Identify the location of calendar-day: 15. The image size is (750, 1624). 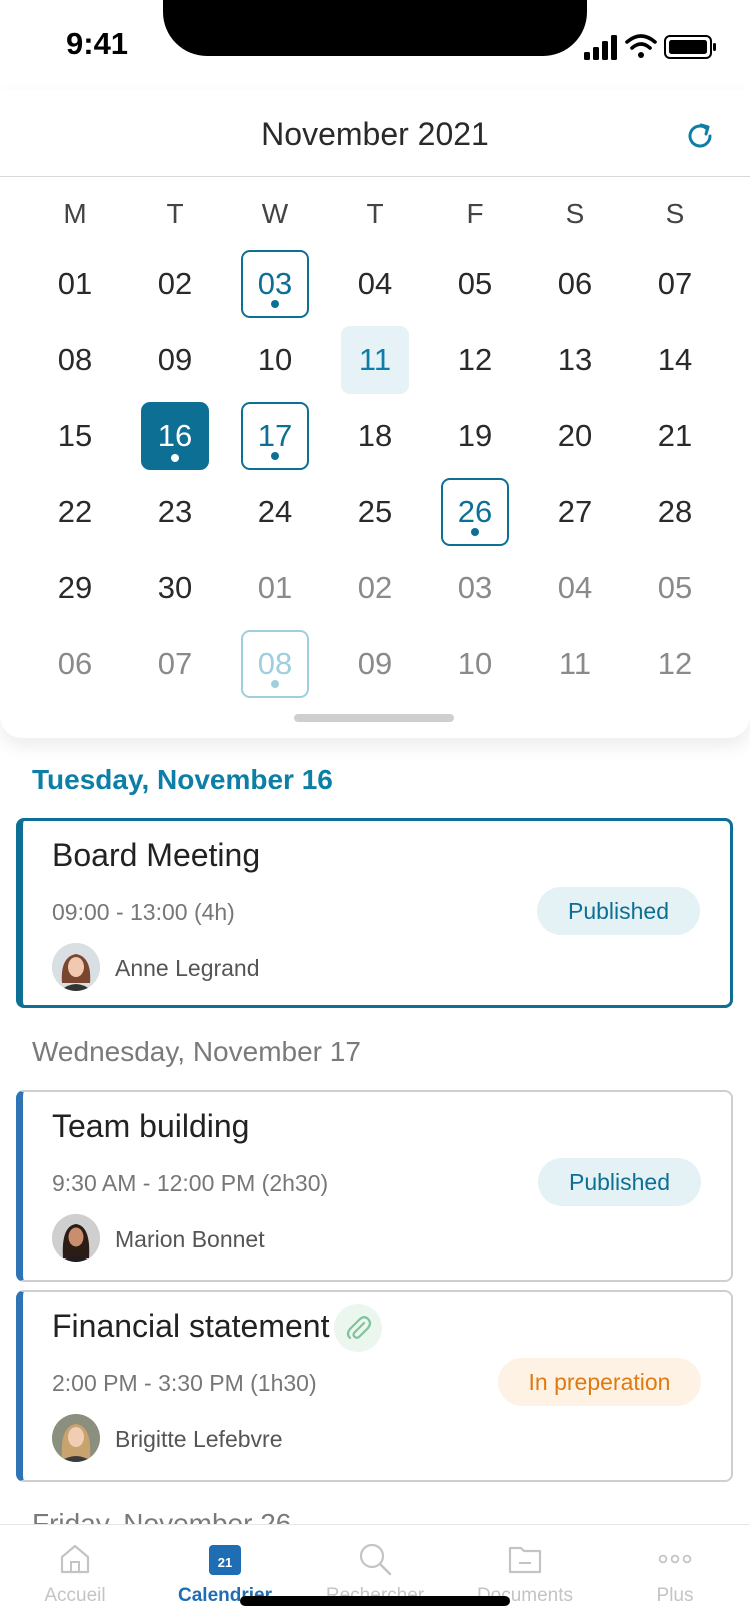
(75, 436).